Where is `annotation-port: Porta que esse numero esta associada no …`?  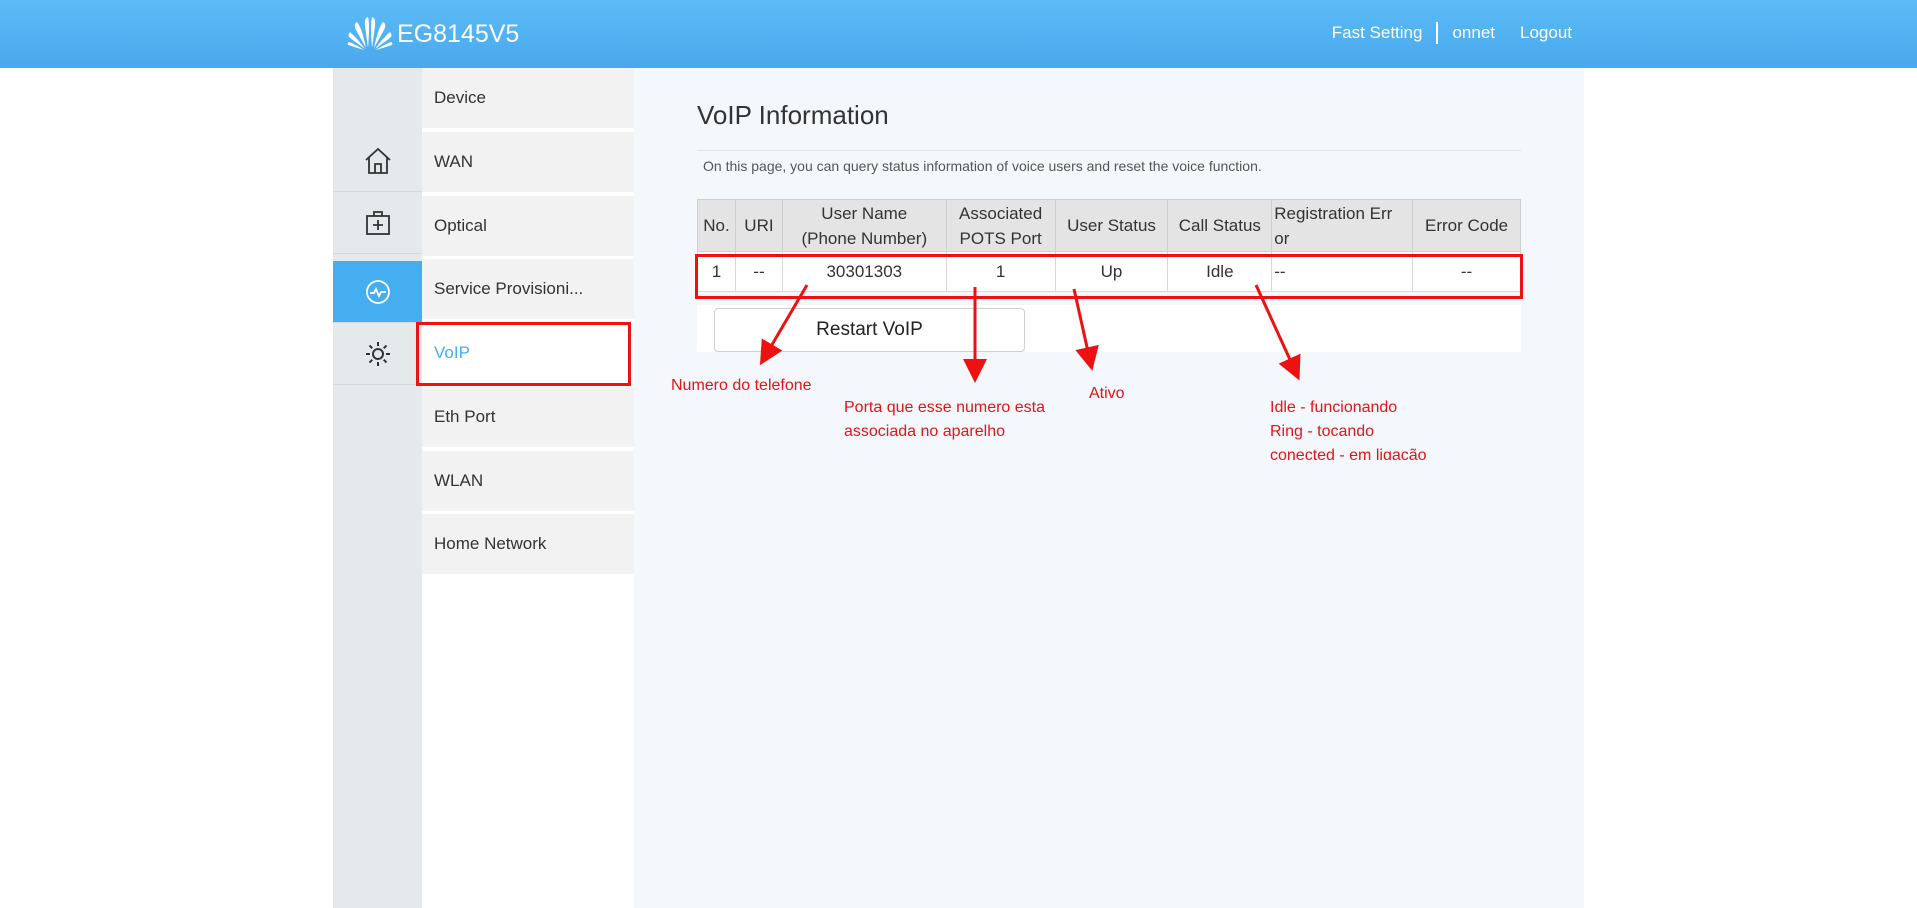 annotation-port: Porta que esse numero esta associada no … is located at coordinates (945, 419).